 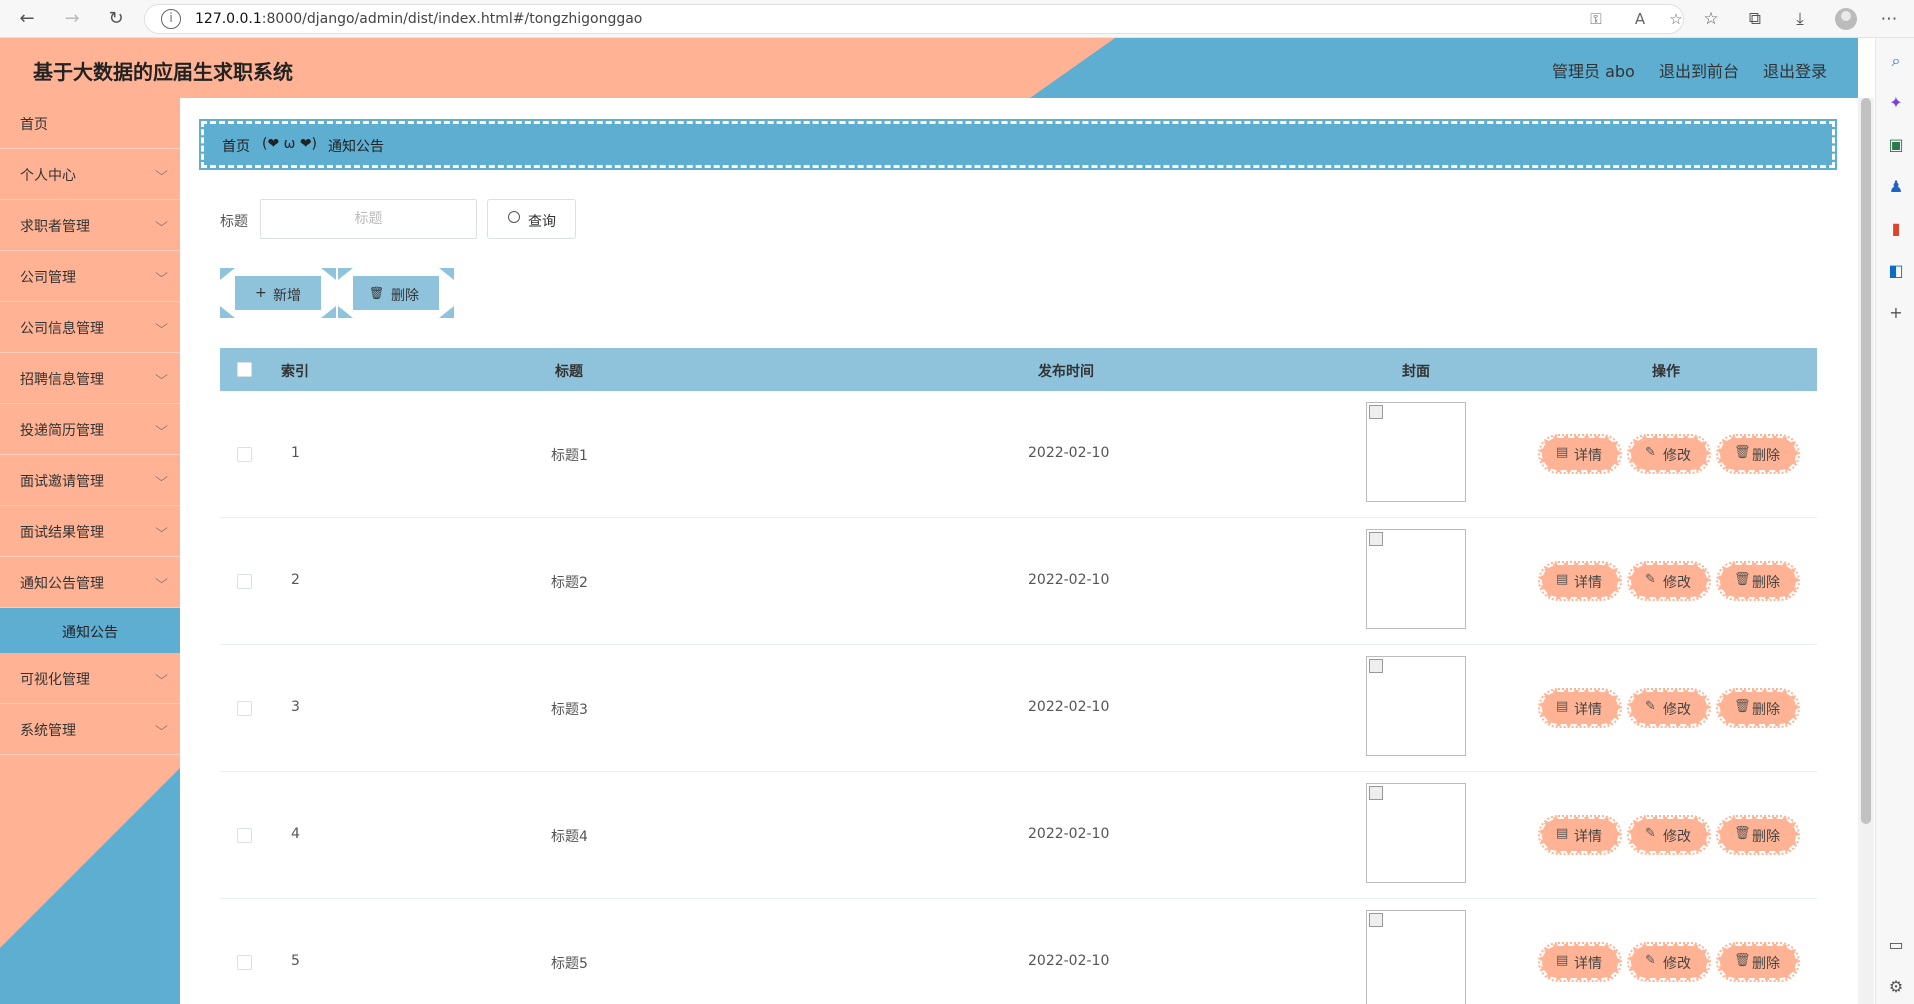 I want to click on page-scrollbar, so click(x=1866, y=551).